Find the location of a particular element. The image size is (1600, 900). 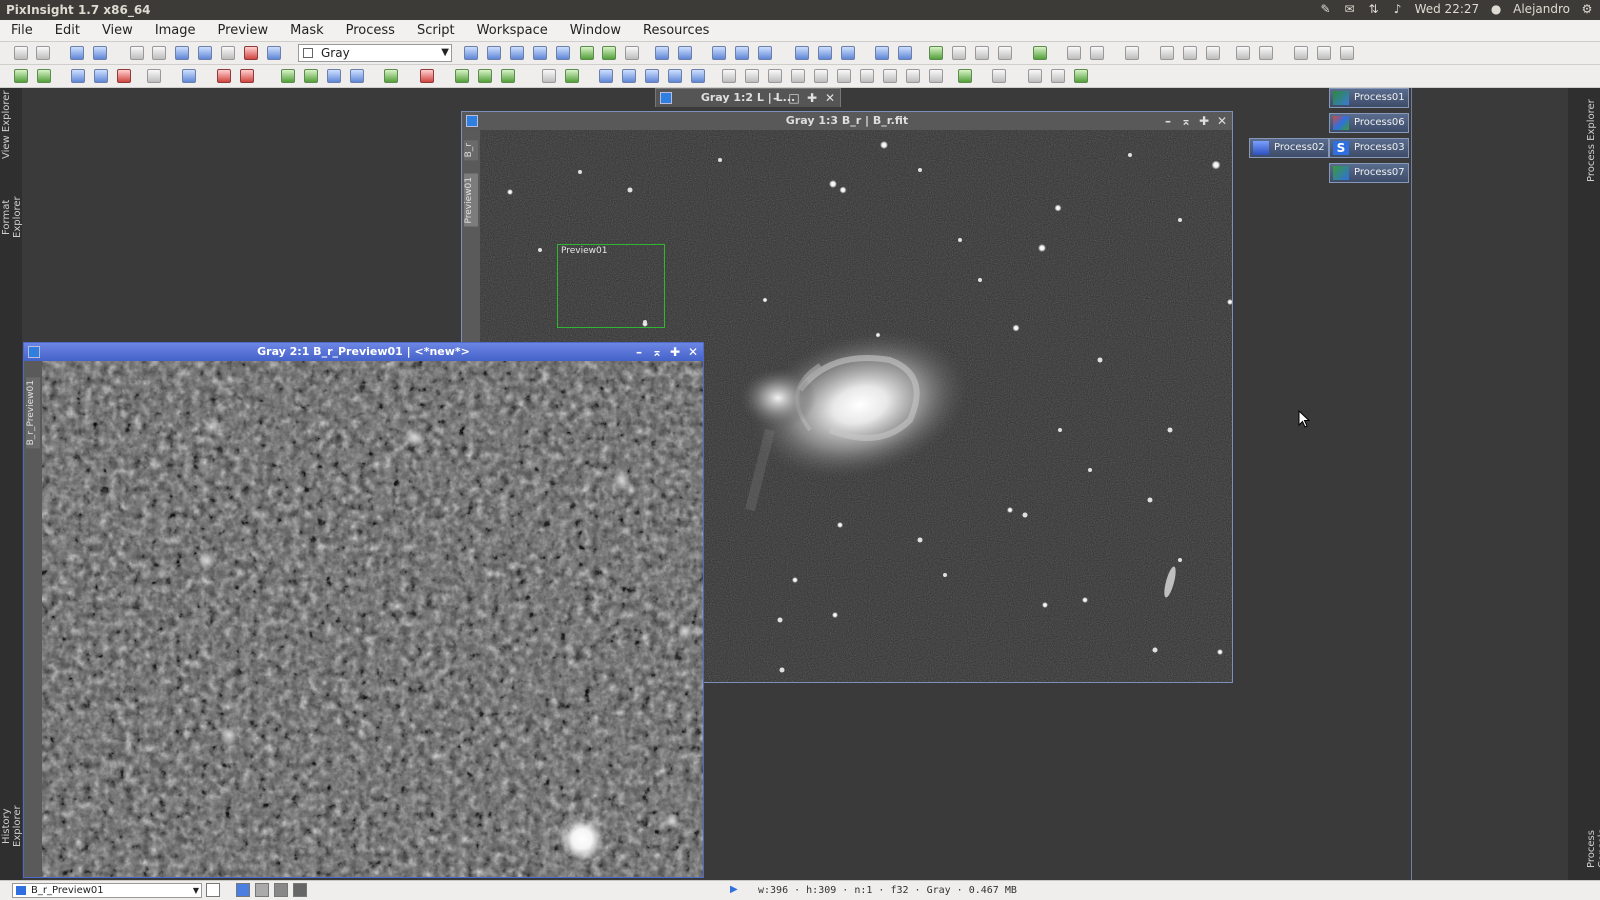

gray-icon is located at coordinates (154, 76).